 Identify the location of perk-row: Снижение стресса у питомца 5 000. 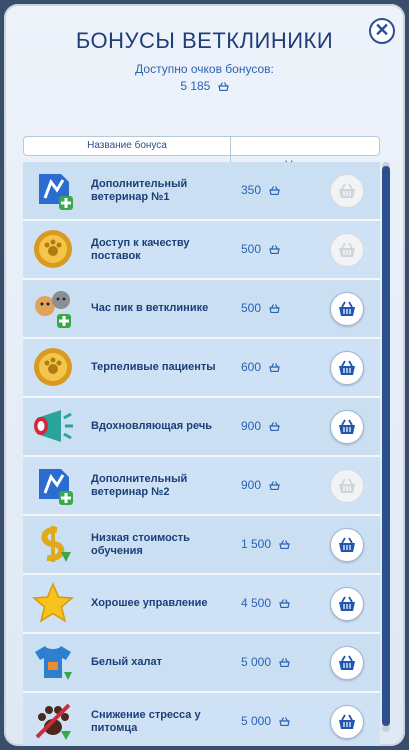
(201, 719).